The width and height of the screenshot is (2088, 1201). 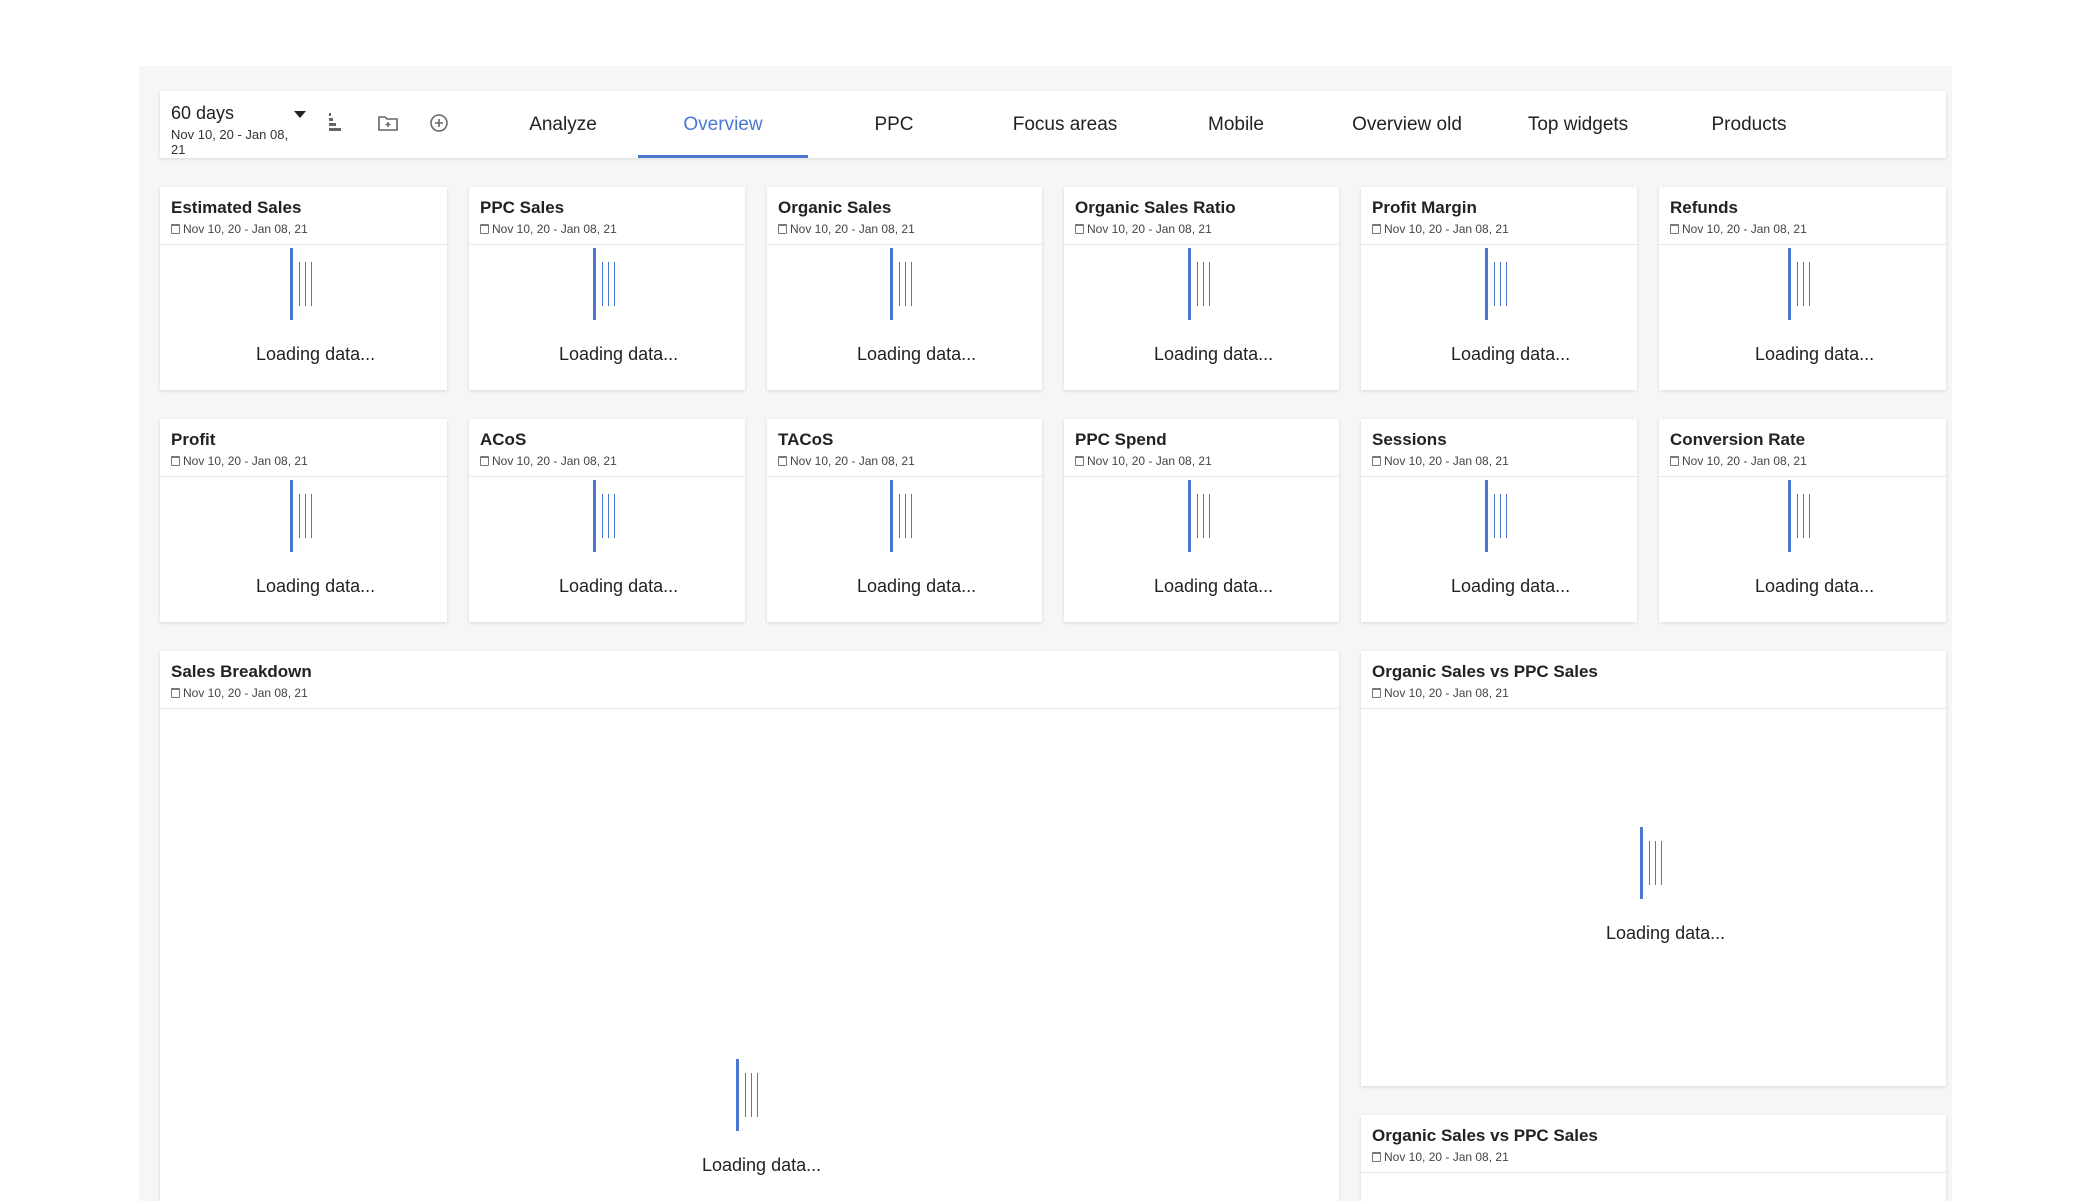 What do you see at coordinates (1578, 124) in the screenshot?
I see `tab-top-widgets: Top widgets` at bounding box center [1578, 124].